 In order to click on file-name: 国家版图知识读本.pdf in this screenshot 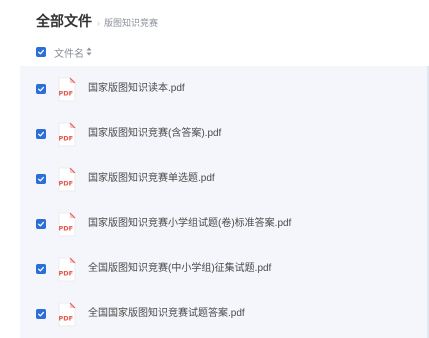, I will do `click(136, 88)`.